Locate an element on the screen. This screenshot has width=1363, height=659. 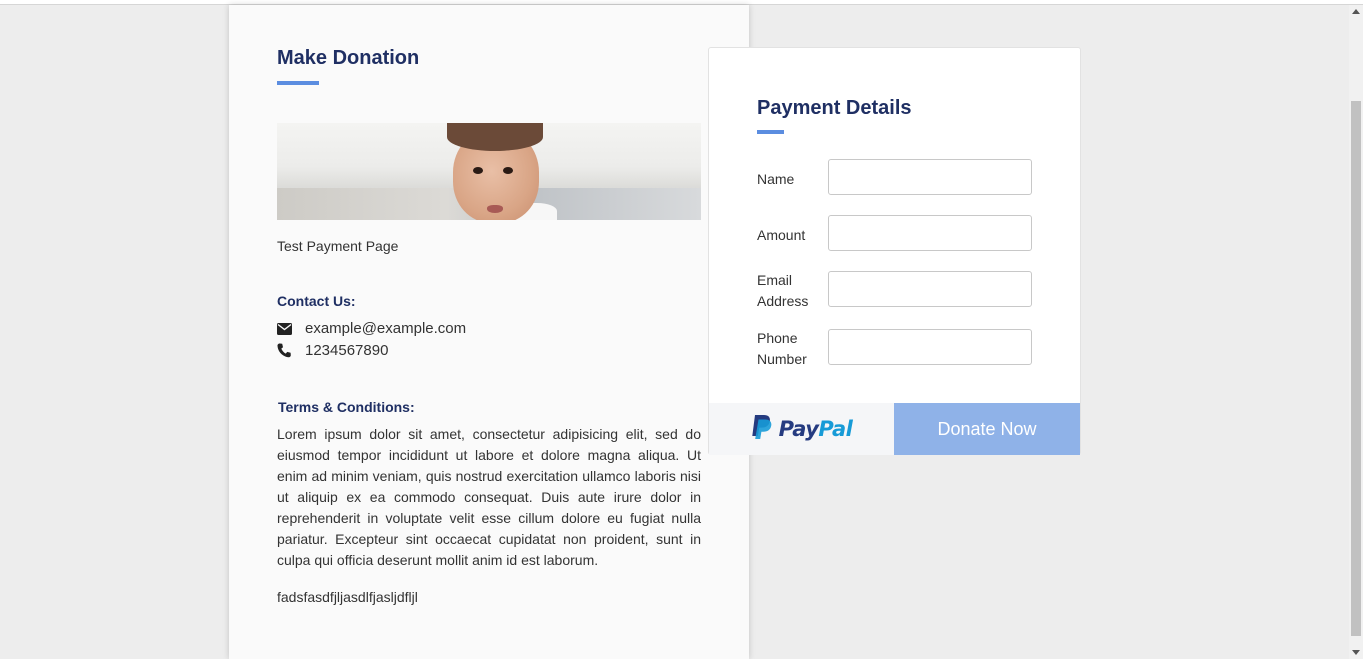
name-input is located at coordinates (930, 177).